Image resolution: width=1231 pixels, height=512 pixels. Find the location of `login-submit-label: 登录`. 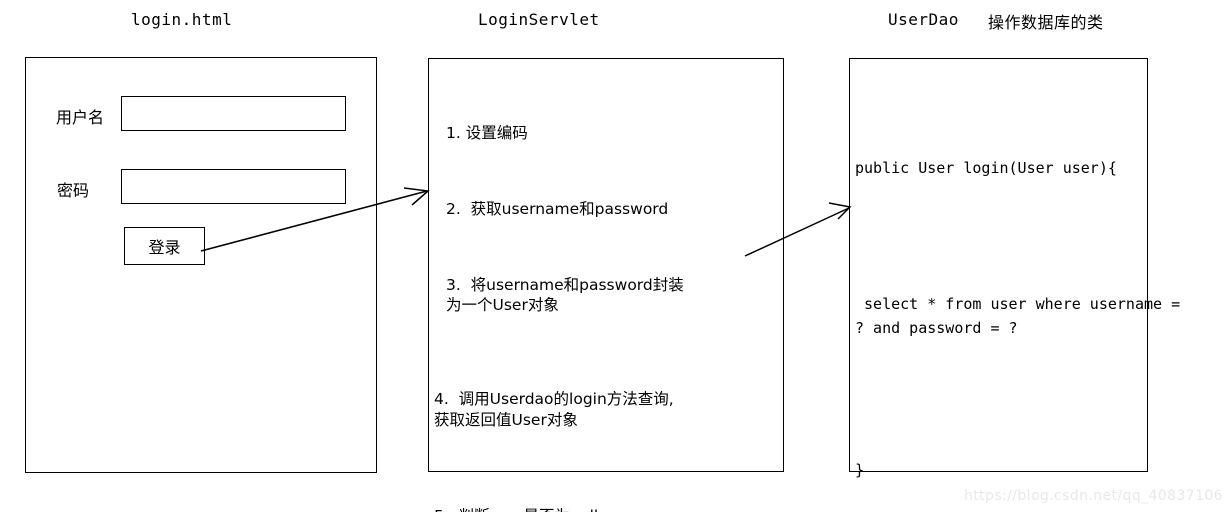

login-submit-label: 登录 is located at coordinates (164, 247).